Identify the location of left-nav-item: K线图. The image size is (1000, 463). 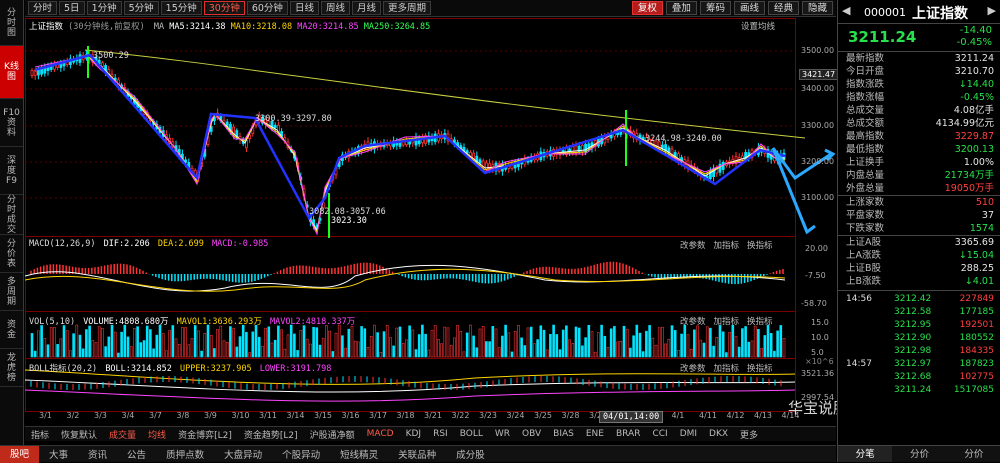
(11, 72).